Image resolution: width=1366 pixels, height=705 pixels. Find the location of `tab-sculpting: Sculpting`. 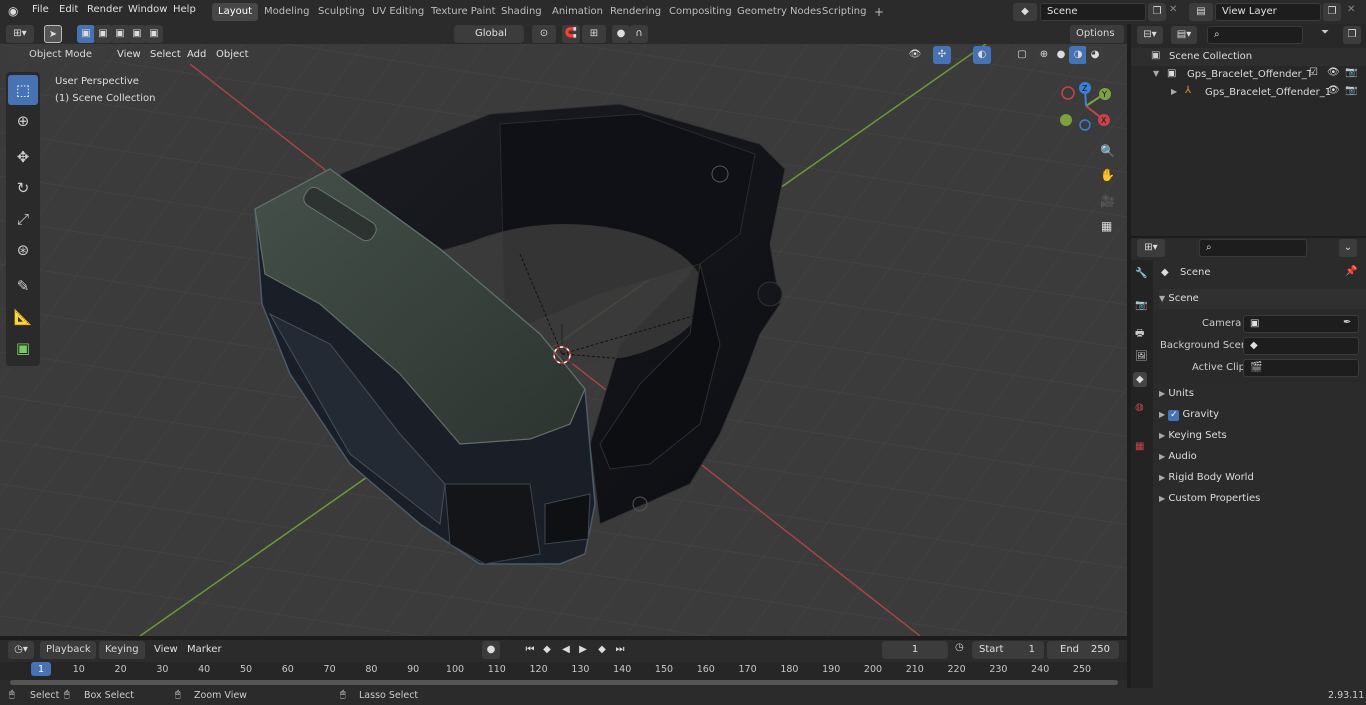

tab-sculpting: Sculpting is located at coordinates (341, 12).